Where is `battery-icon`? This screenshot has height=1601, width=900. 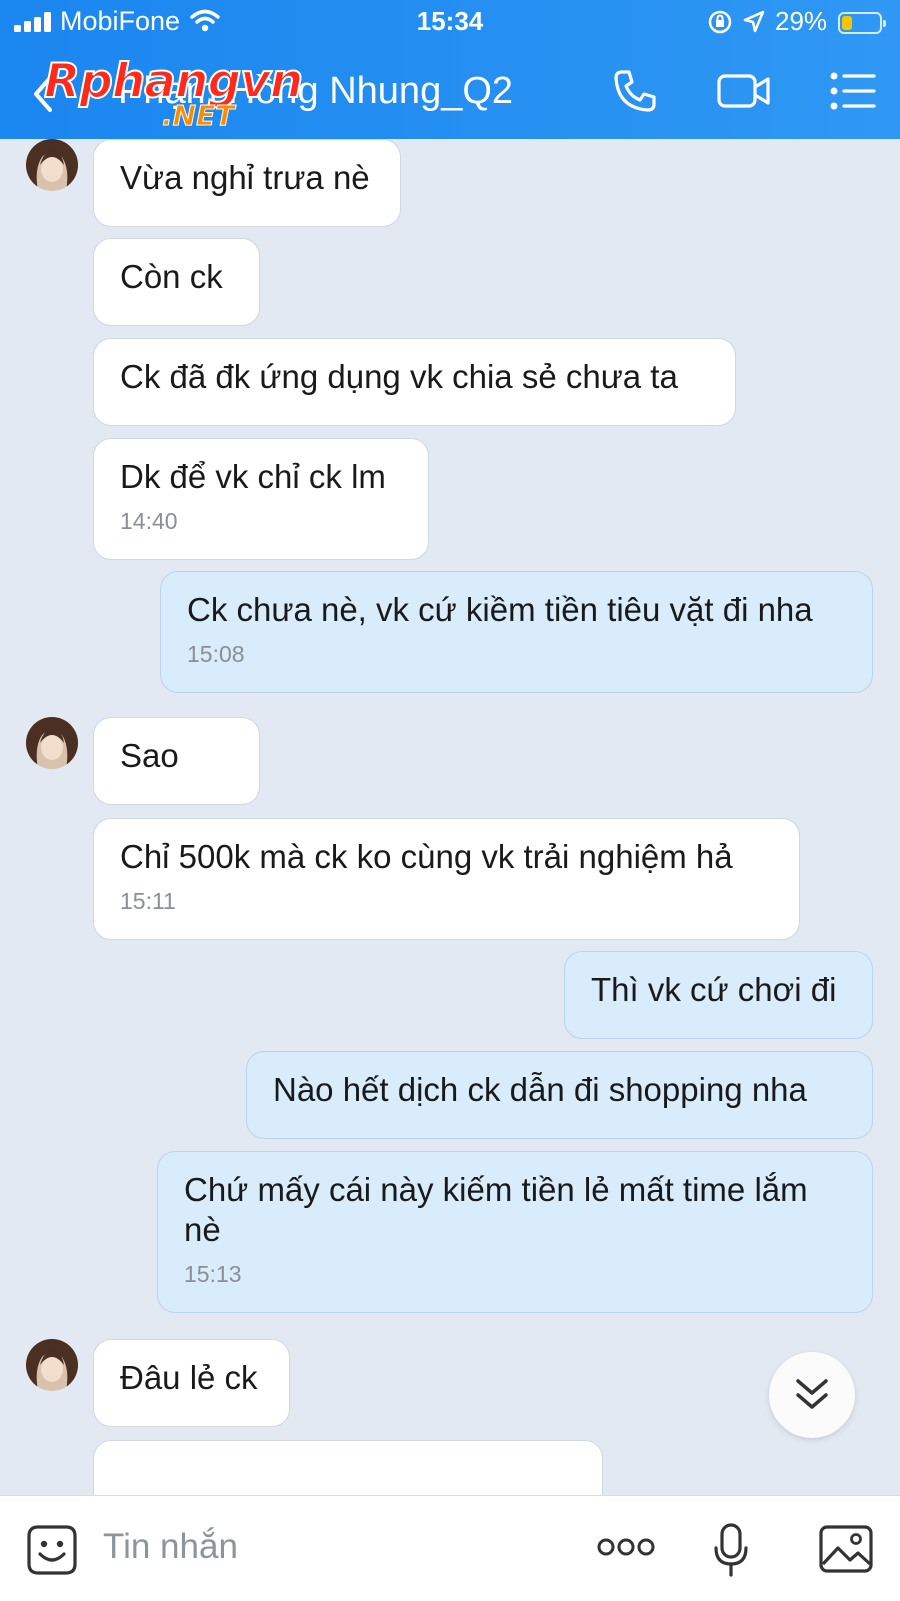 battery-icon is located at coordinates (862, 23).